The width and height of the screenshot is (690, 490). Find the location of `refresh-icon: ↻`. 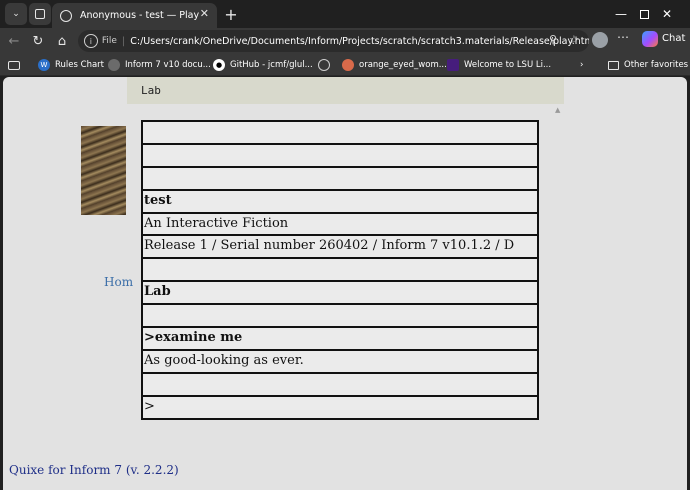

refresh-icon: ↻ is located at coordinates (38, 41).